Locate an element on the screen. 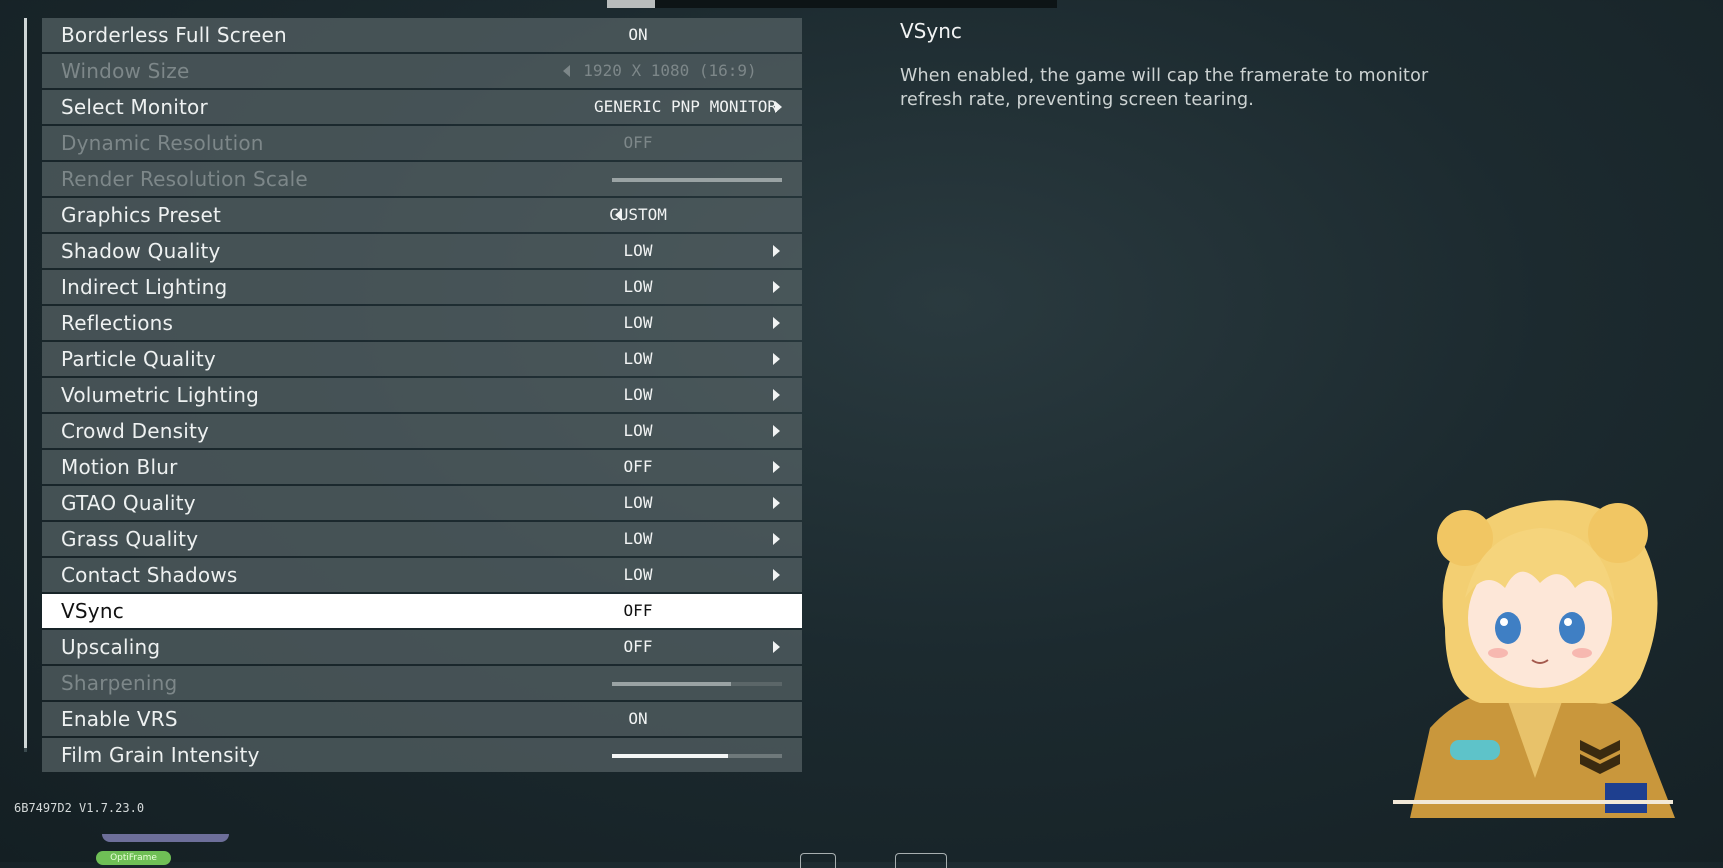 This screenshot has width=1723, height=868. bottom-hint-button-left is located at coordinates (818, 860).